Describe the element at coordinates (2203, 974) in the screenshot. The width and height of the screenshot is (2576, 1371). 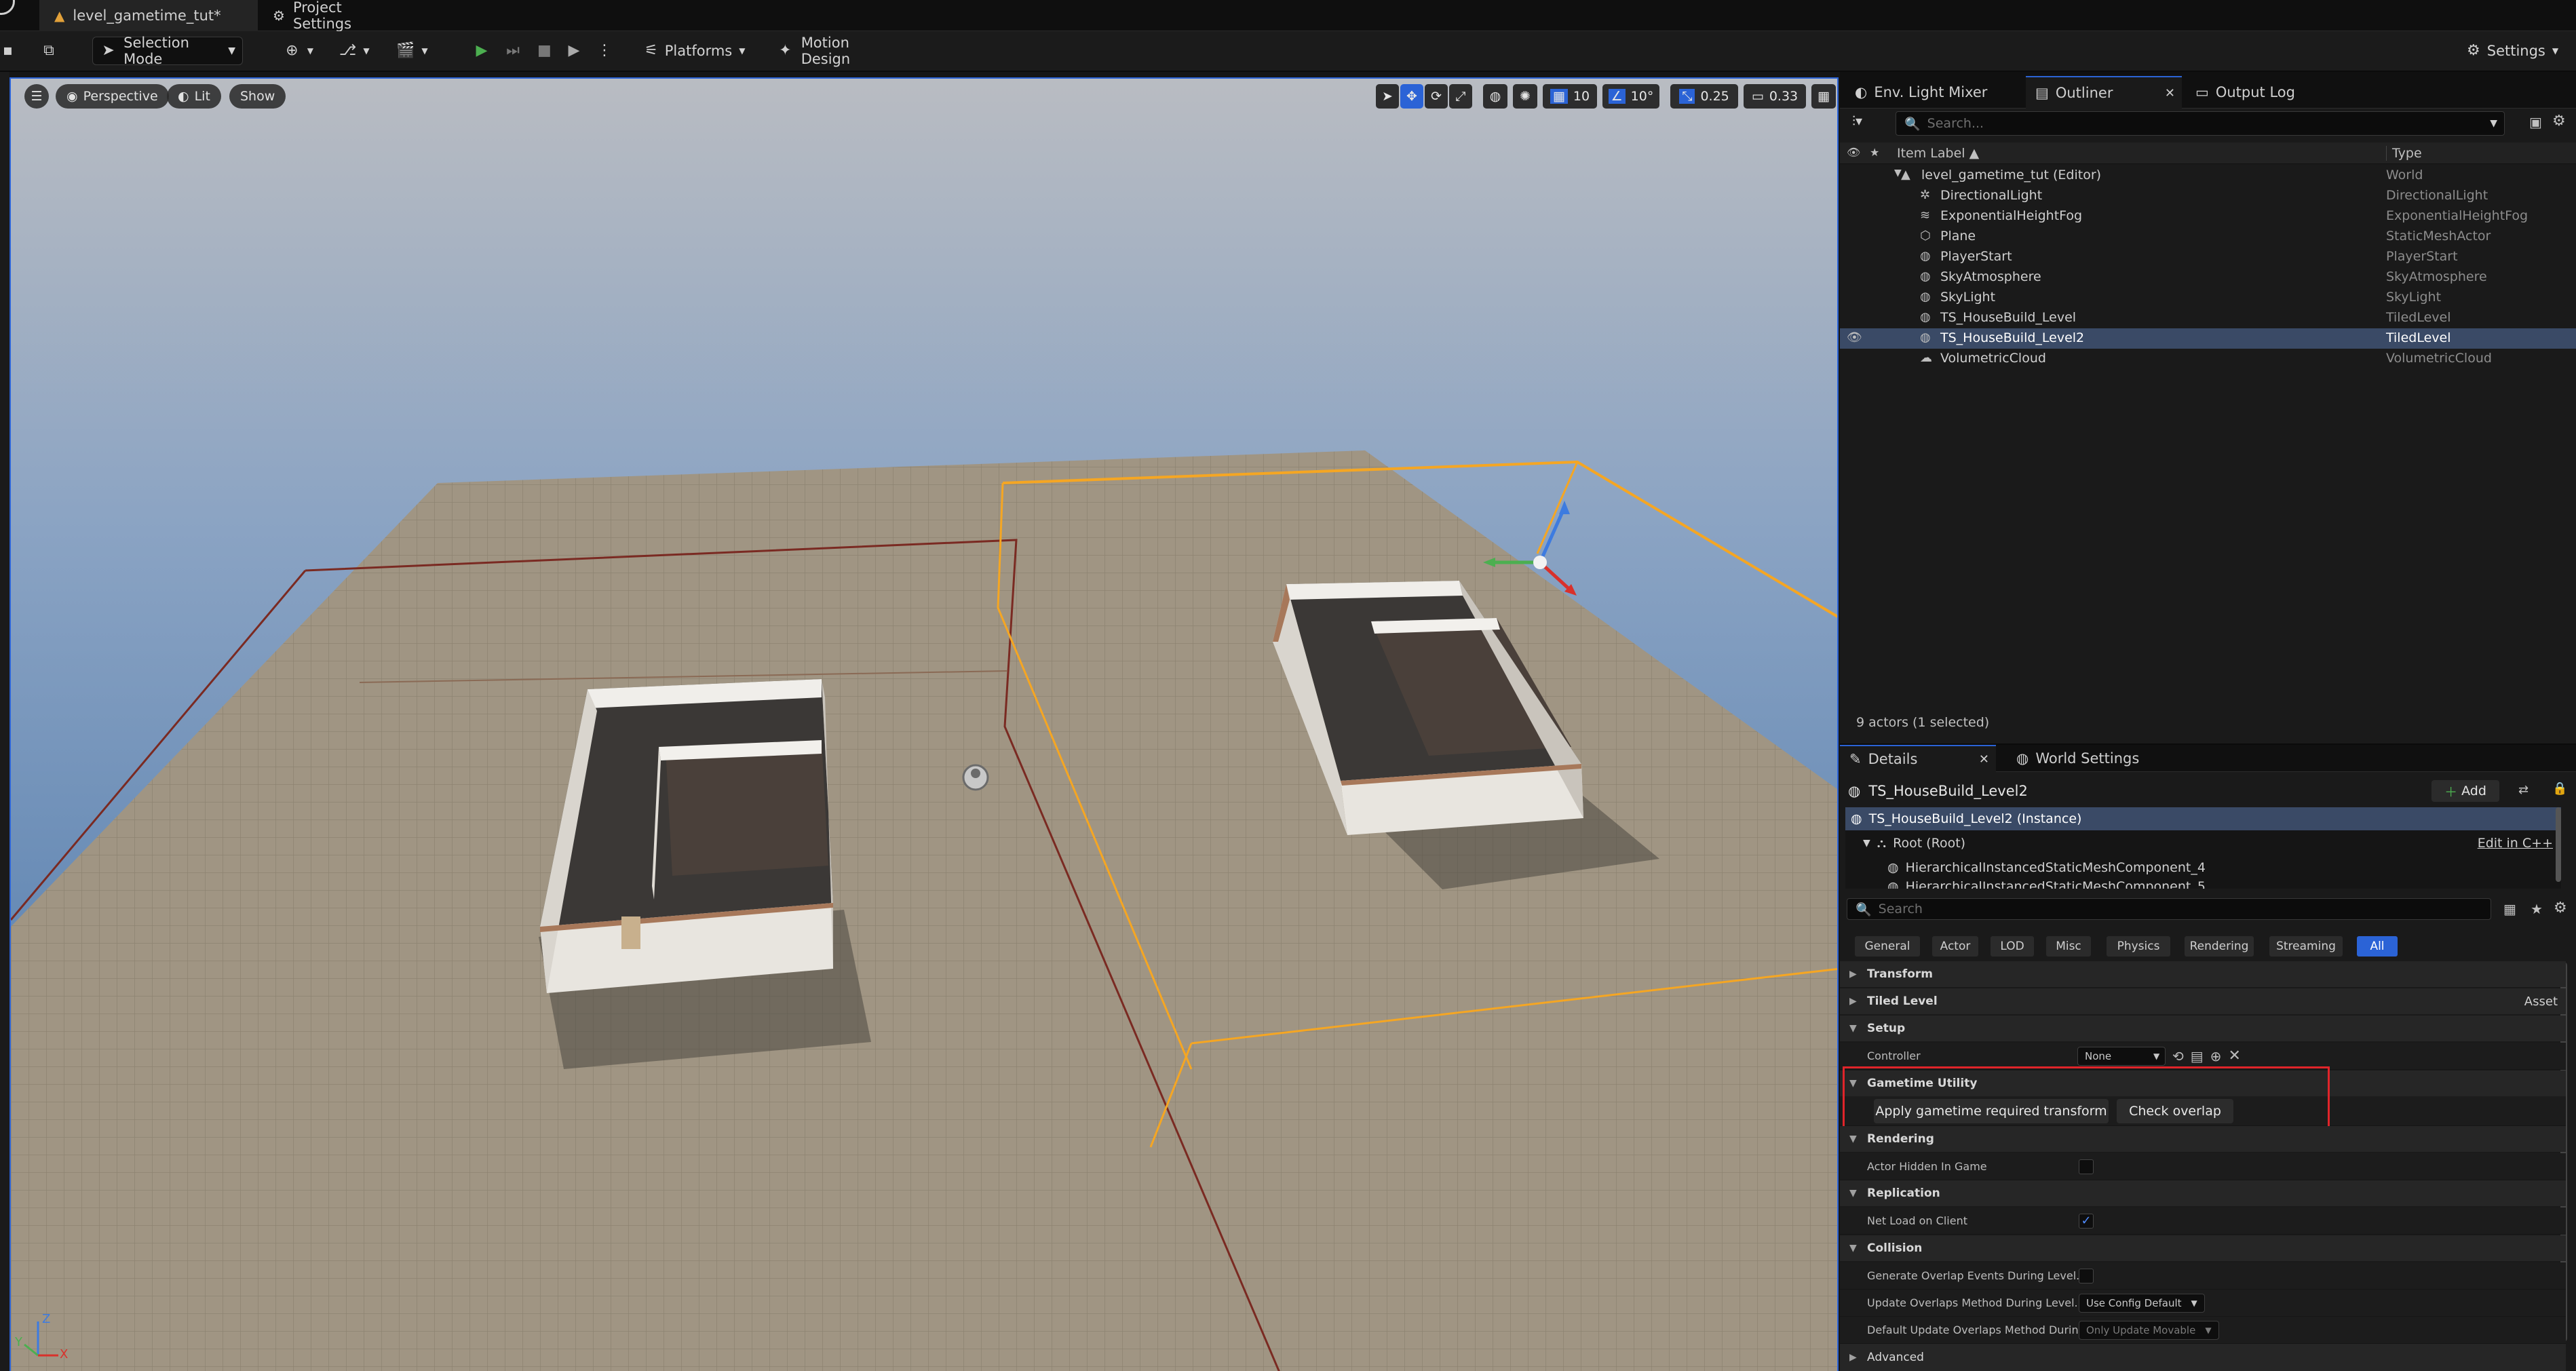
I see `section-transform: ▶ Transform` at that location.